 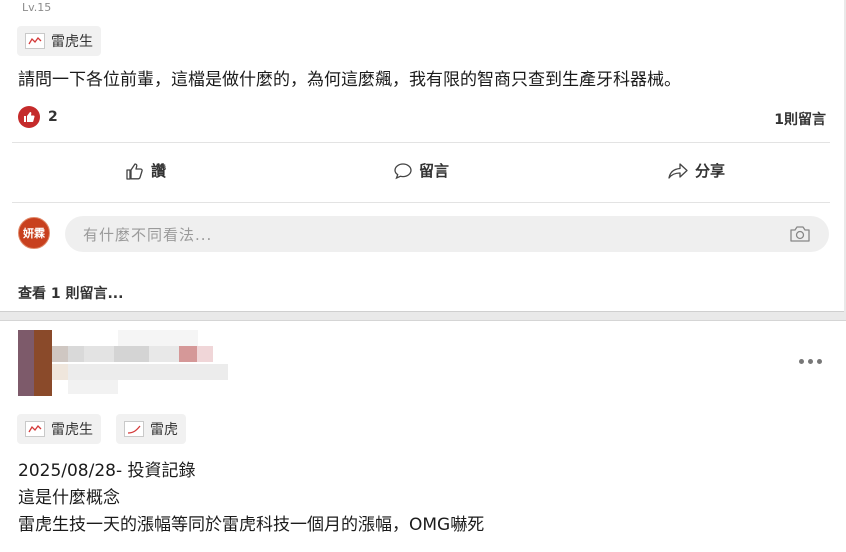 I want to click on like-button-label: 讚, so click(x=159, y=171).